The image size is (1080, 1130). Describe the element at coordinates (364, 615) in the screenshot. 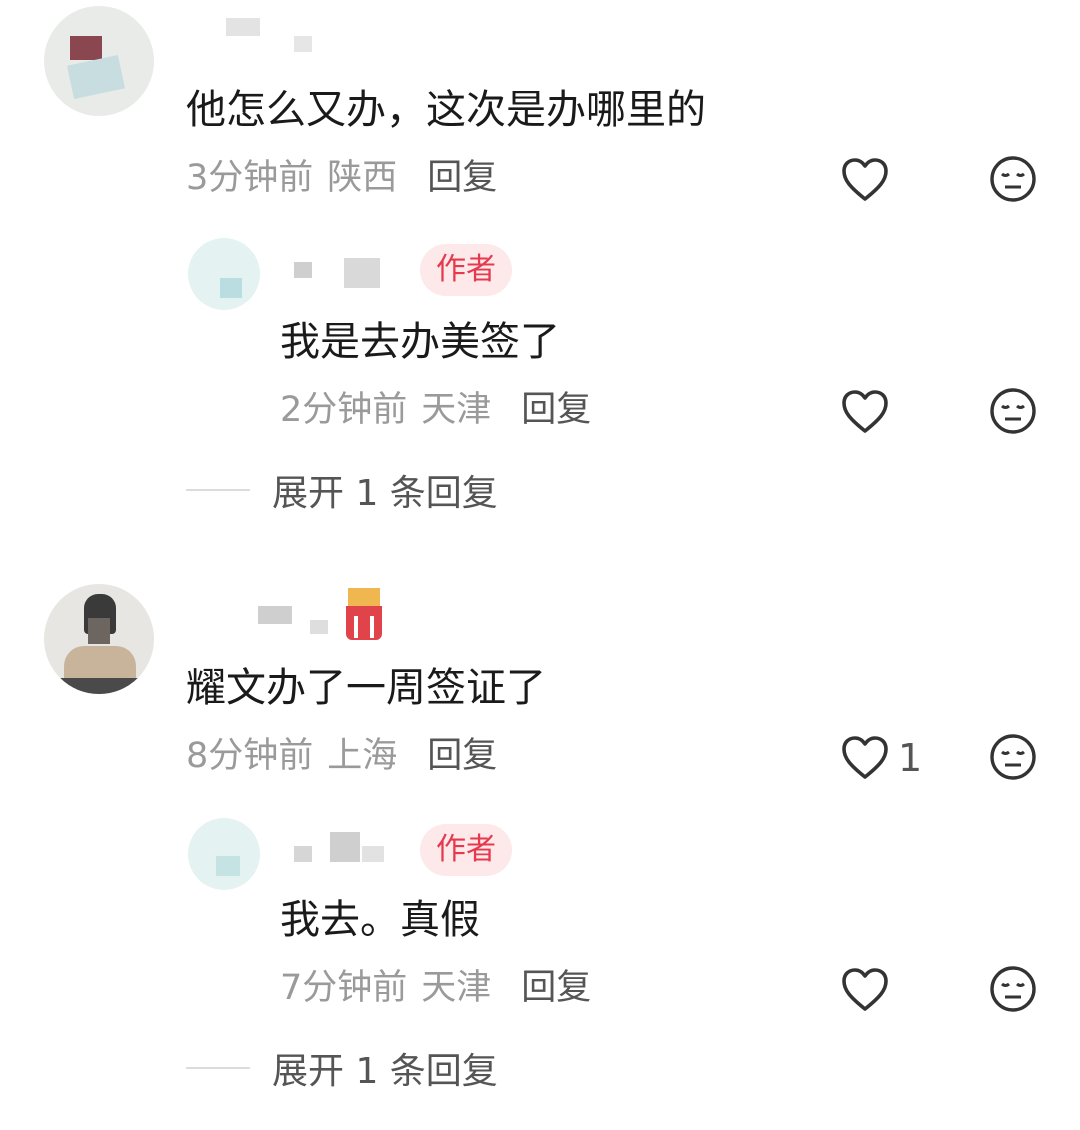

I see `fries-badge-icon` at that location.